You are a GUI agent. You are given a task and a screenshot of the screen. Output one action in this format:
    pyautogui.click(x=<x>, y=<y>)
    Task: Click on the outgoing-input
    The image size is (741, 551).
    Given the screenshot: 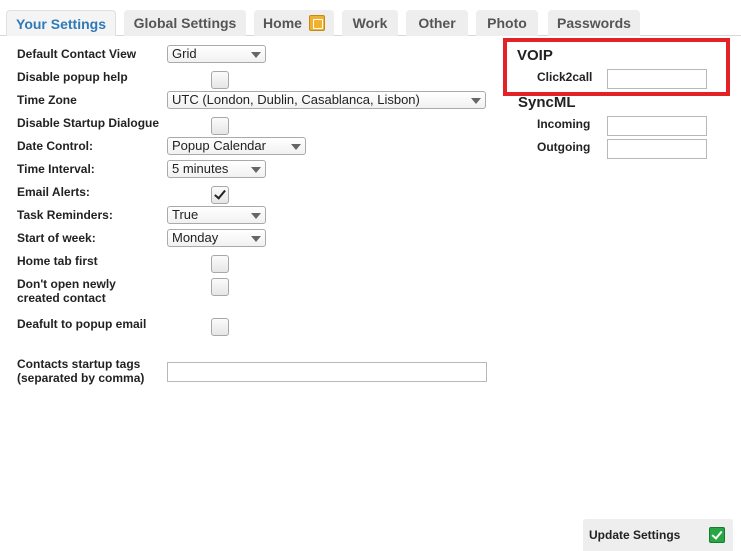 What is the action you would take?
    pyautogui.click(x=657, y=149)
    